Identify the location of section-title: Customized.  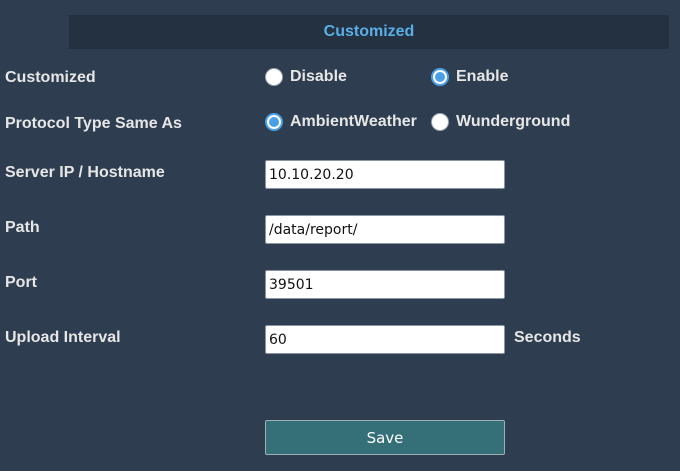
(369, 31).